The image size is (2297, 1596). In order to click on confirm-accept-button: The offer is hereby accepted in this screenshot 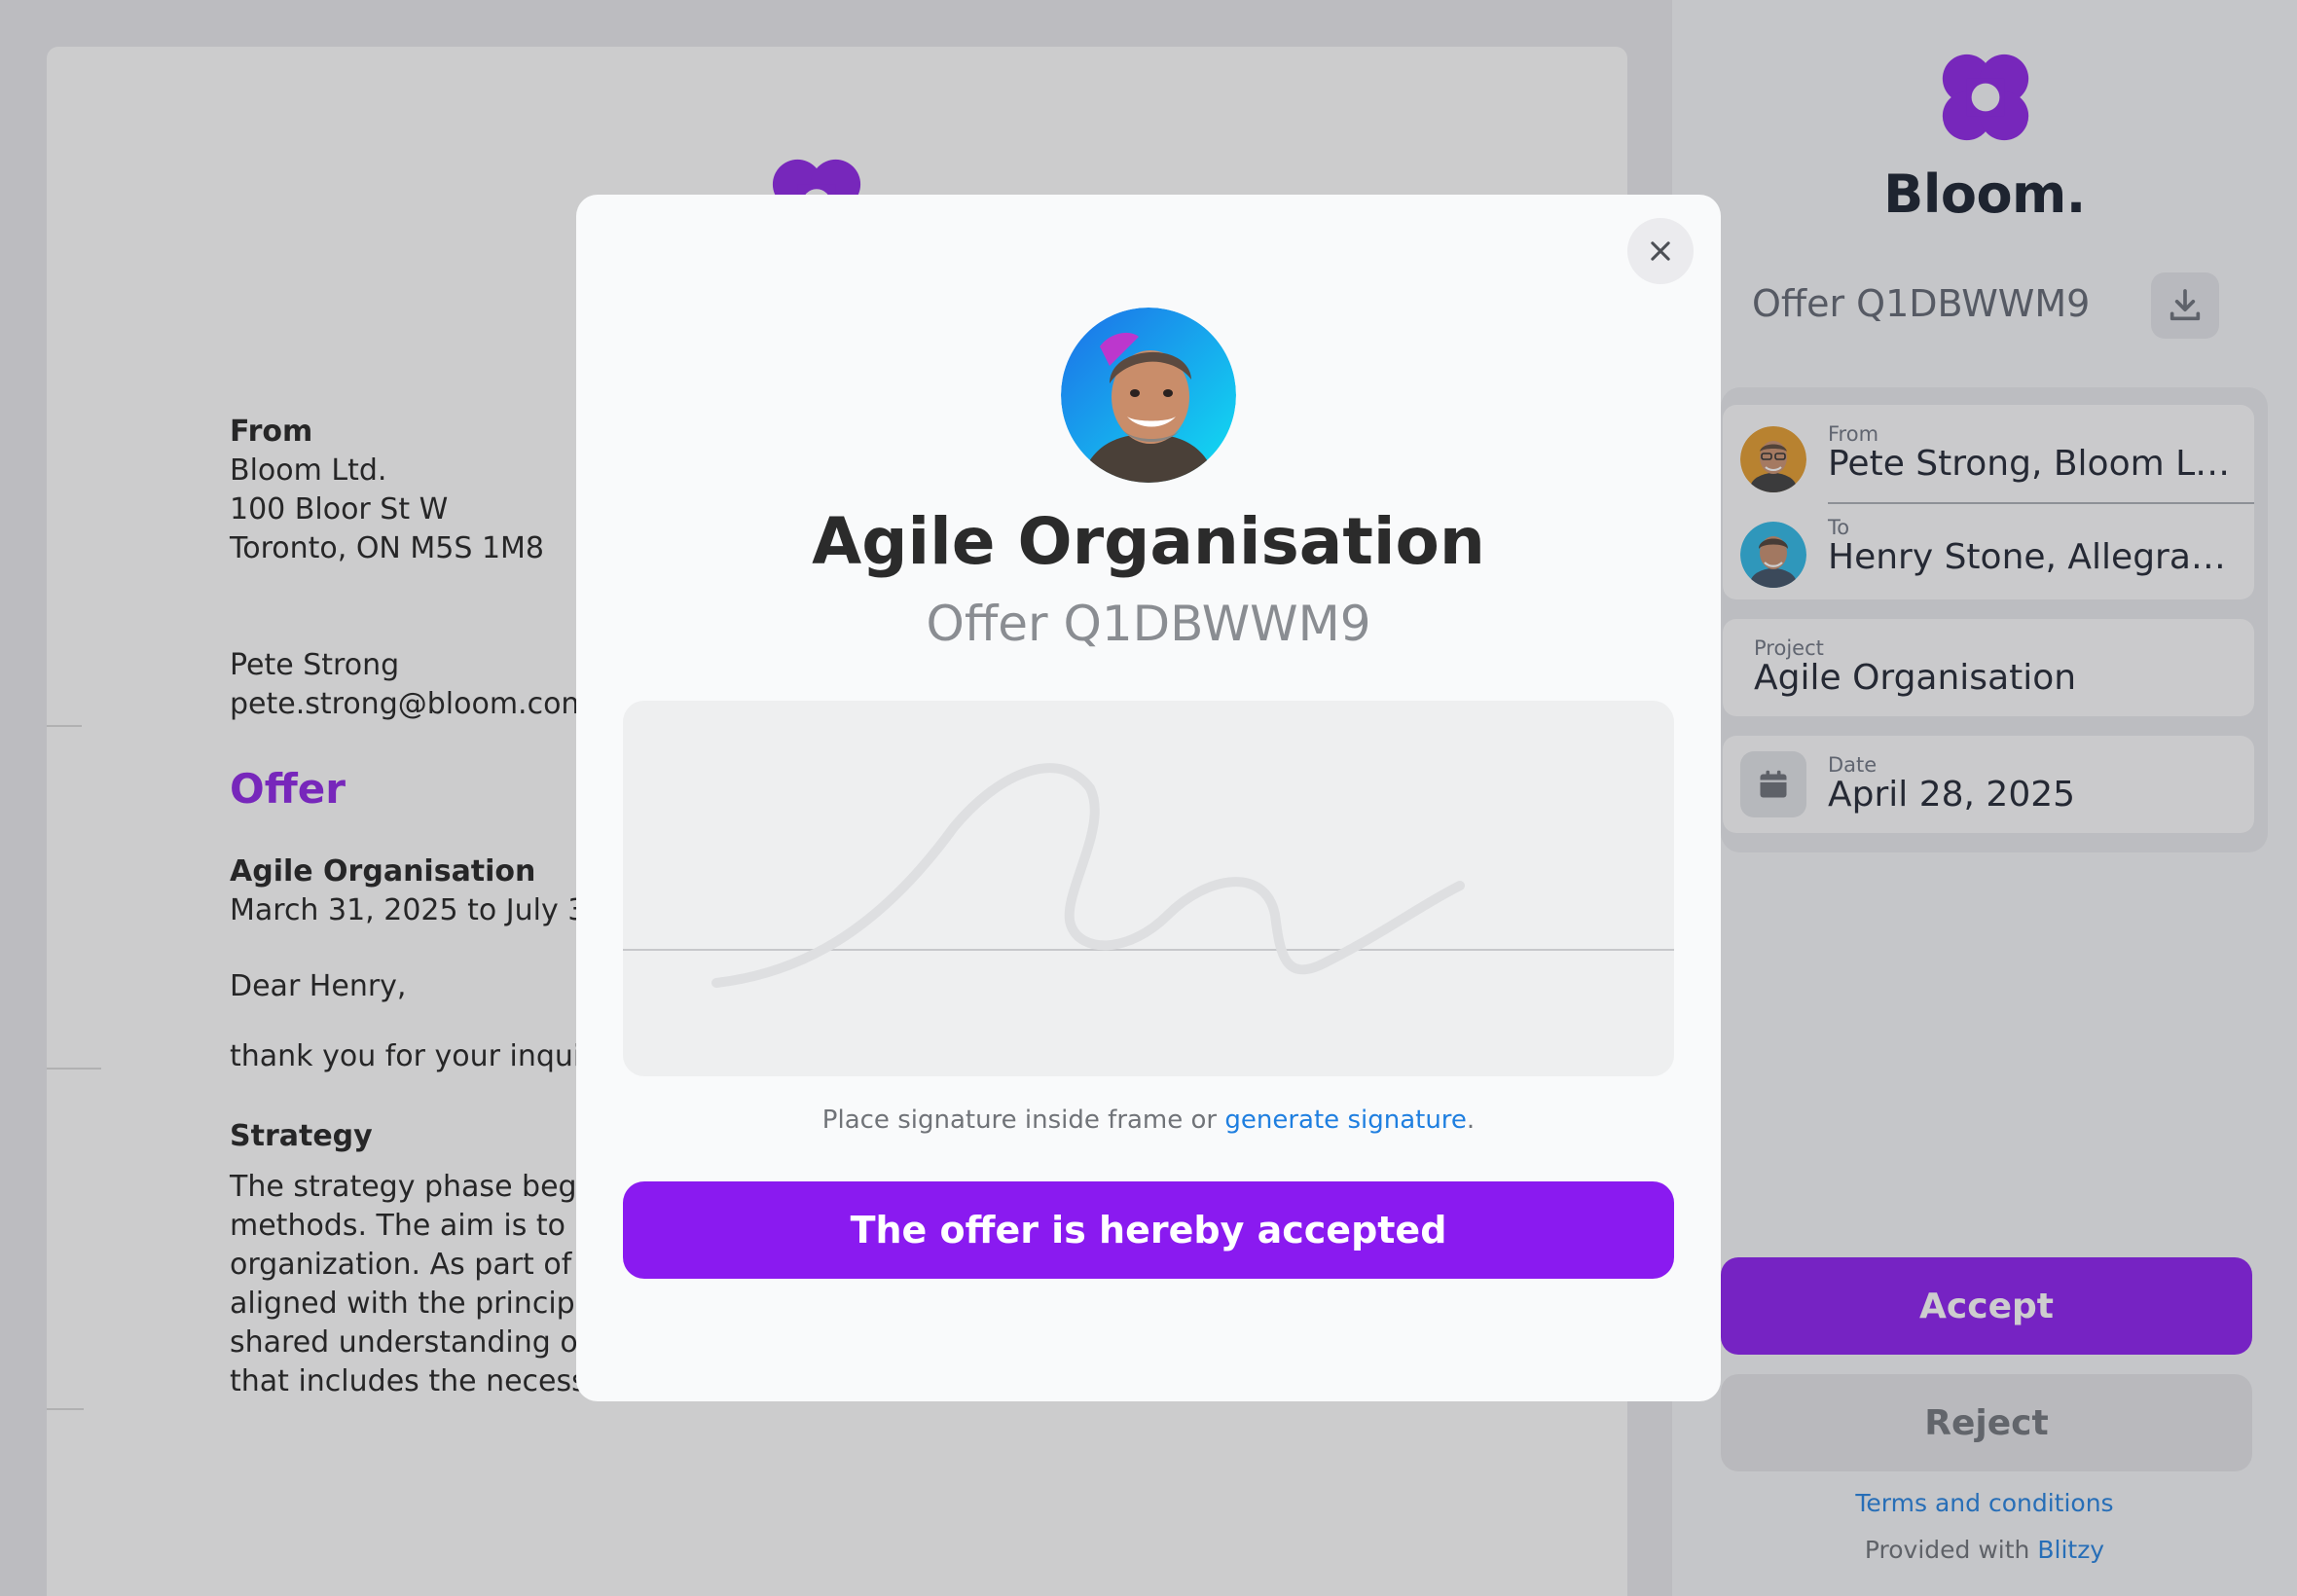, I will do `click(1148, 1230)`.